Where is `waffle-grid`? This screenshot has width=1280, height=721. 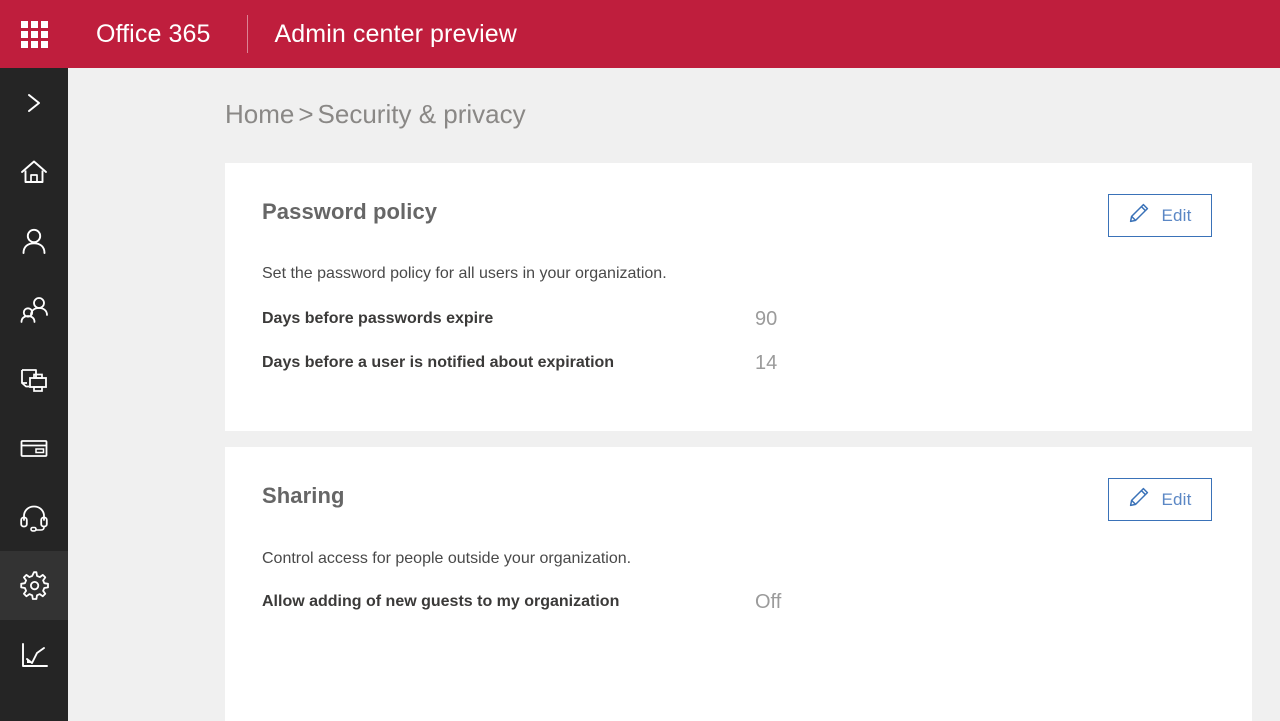
waffle-grid is located at coordinates (34, 34).